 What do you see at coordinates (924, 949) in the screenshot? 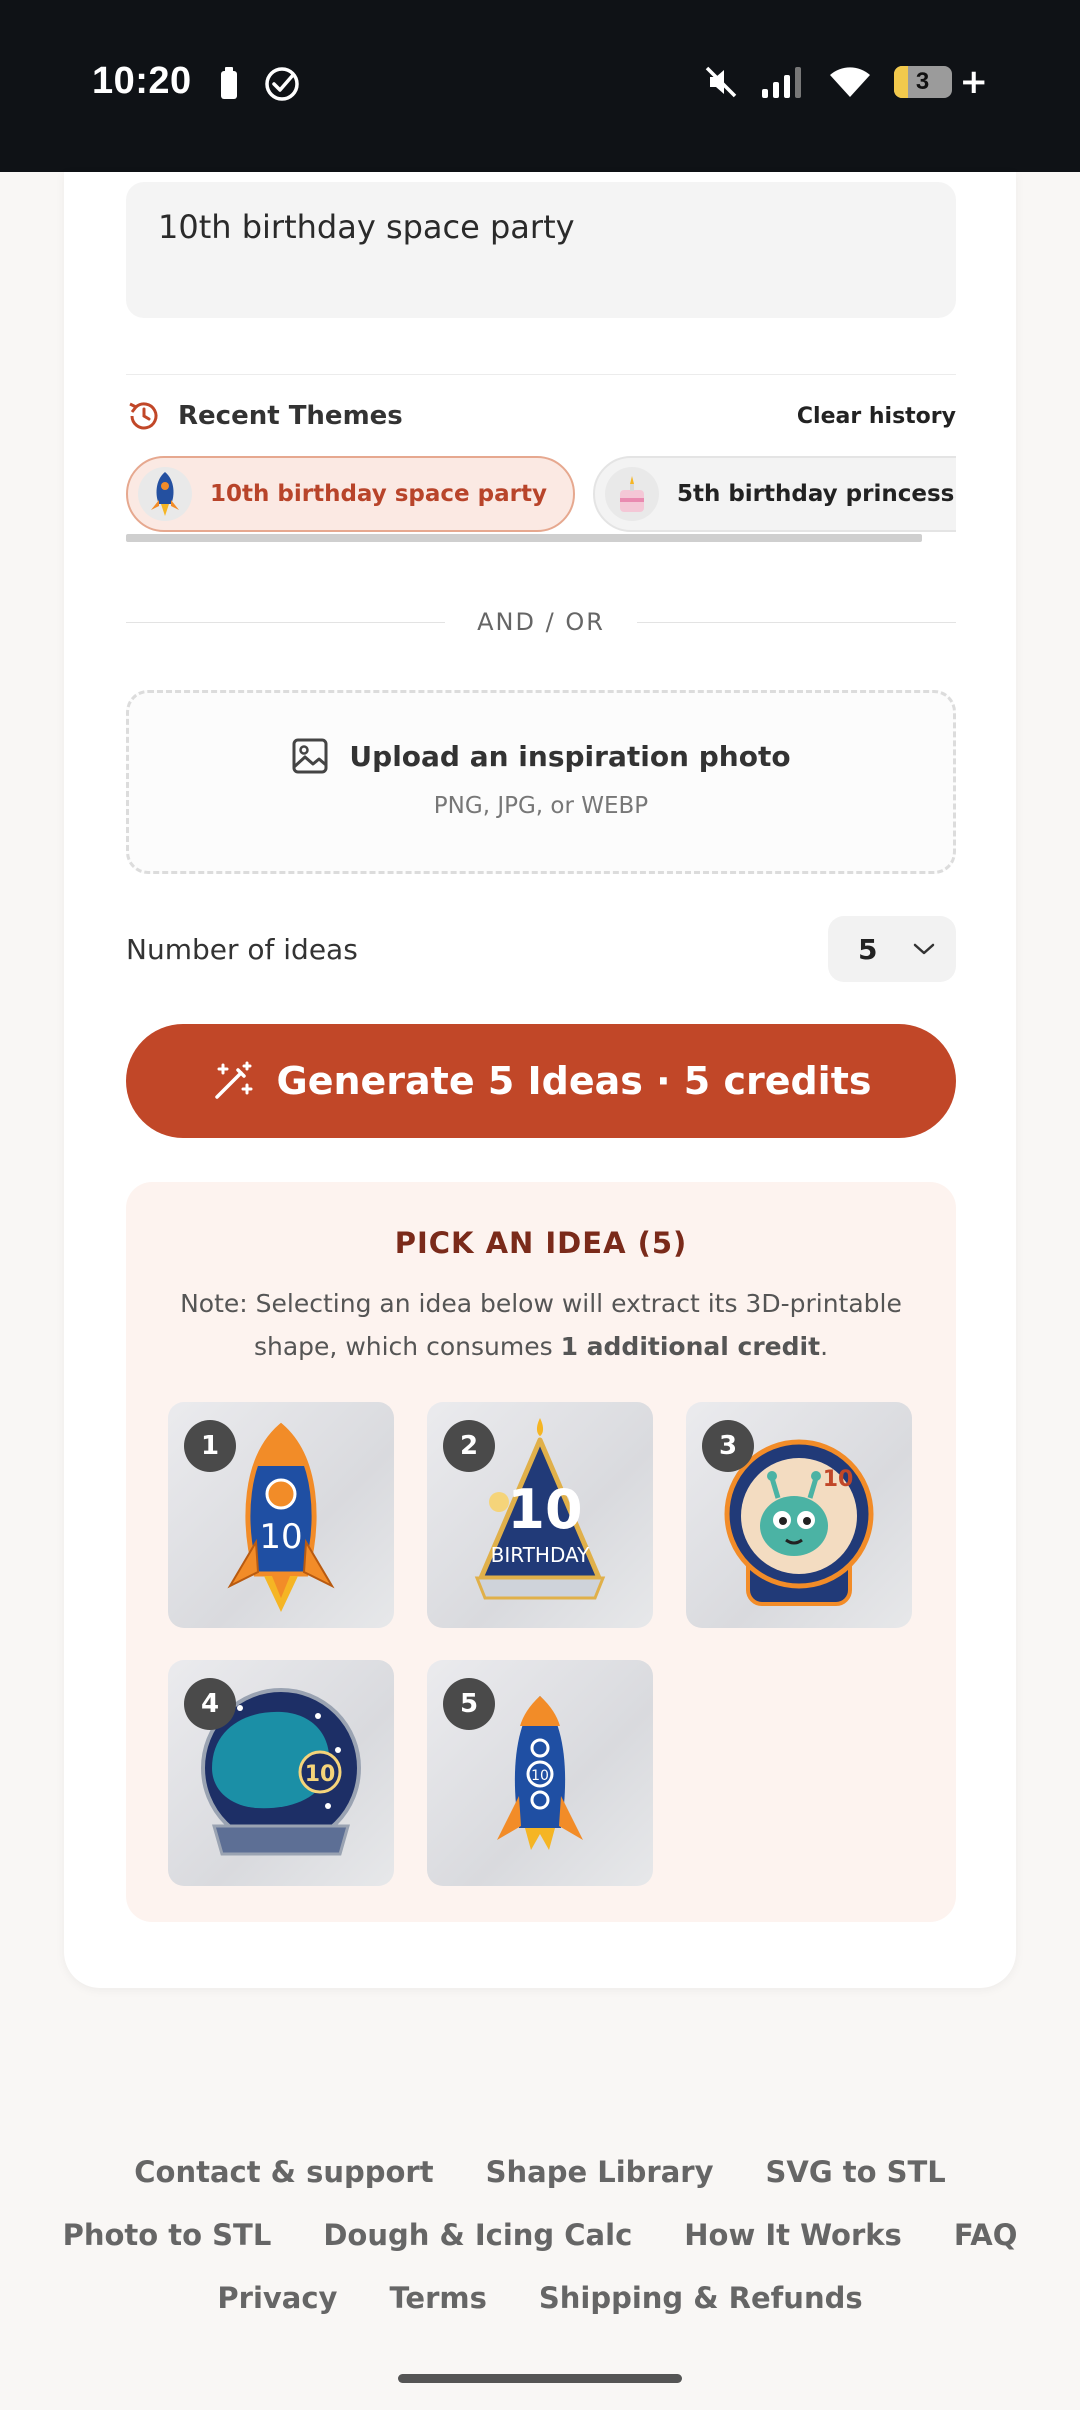
I see `chevron-down-icon` at bounding box center [924, 949].